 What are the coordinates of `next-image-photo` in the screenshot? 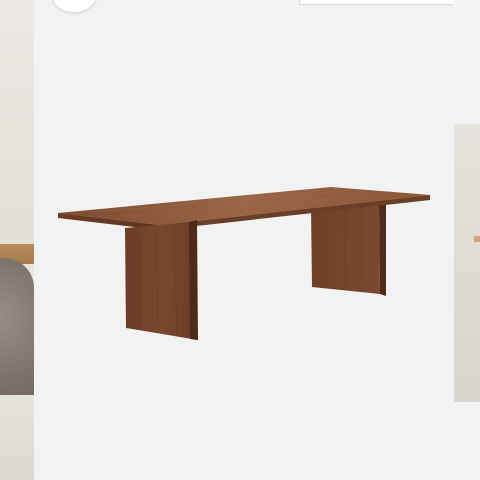 It's located at (467, 263).